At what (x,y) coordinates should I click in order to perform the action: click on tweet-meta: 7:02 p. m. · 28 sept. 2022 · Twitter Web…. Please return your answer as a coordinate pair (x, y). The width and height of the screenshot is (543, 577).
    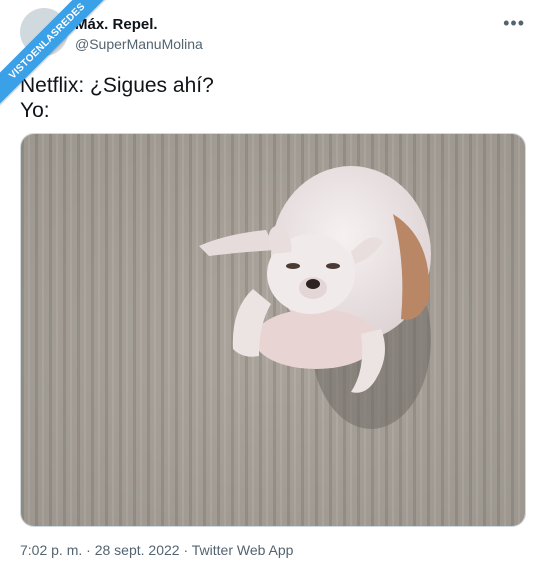
    Looking at the image, I should click on (156, 550).